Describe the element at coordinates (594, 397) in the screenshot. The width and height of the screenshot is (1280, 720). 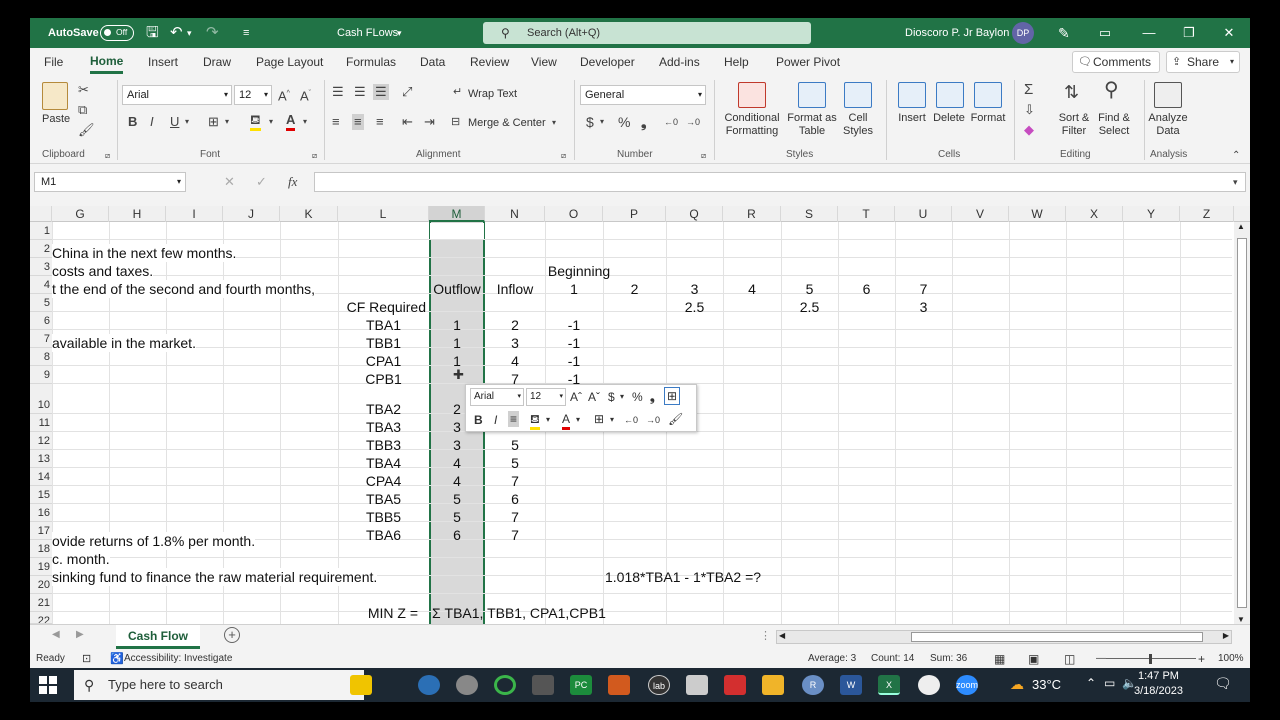
I see `mini-decrease-font-icon: Aˇ` at that location.